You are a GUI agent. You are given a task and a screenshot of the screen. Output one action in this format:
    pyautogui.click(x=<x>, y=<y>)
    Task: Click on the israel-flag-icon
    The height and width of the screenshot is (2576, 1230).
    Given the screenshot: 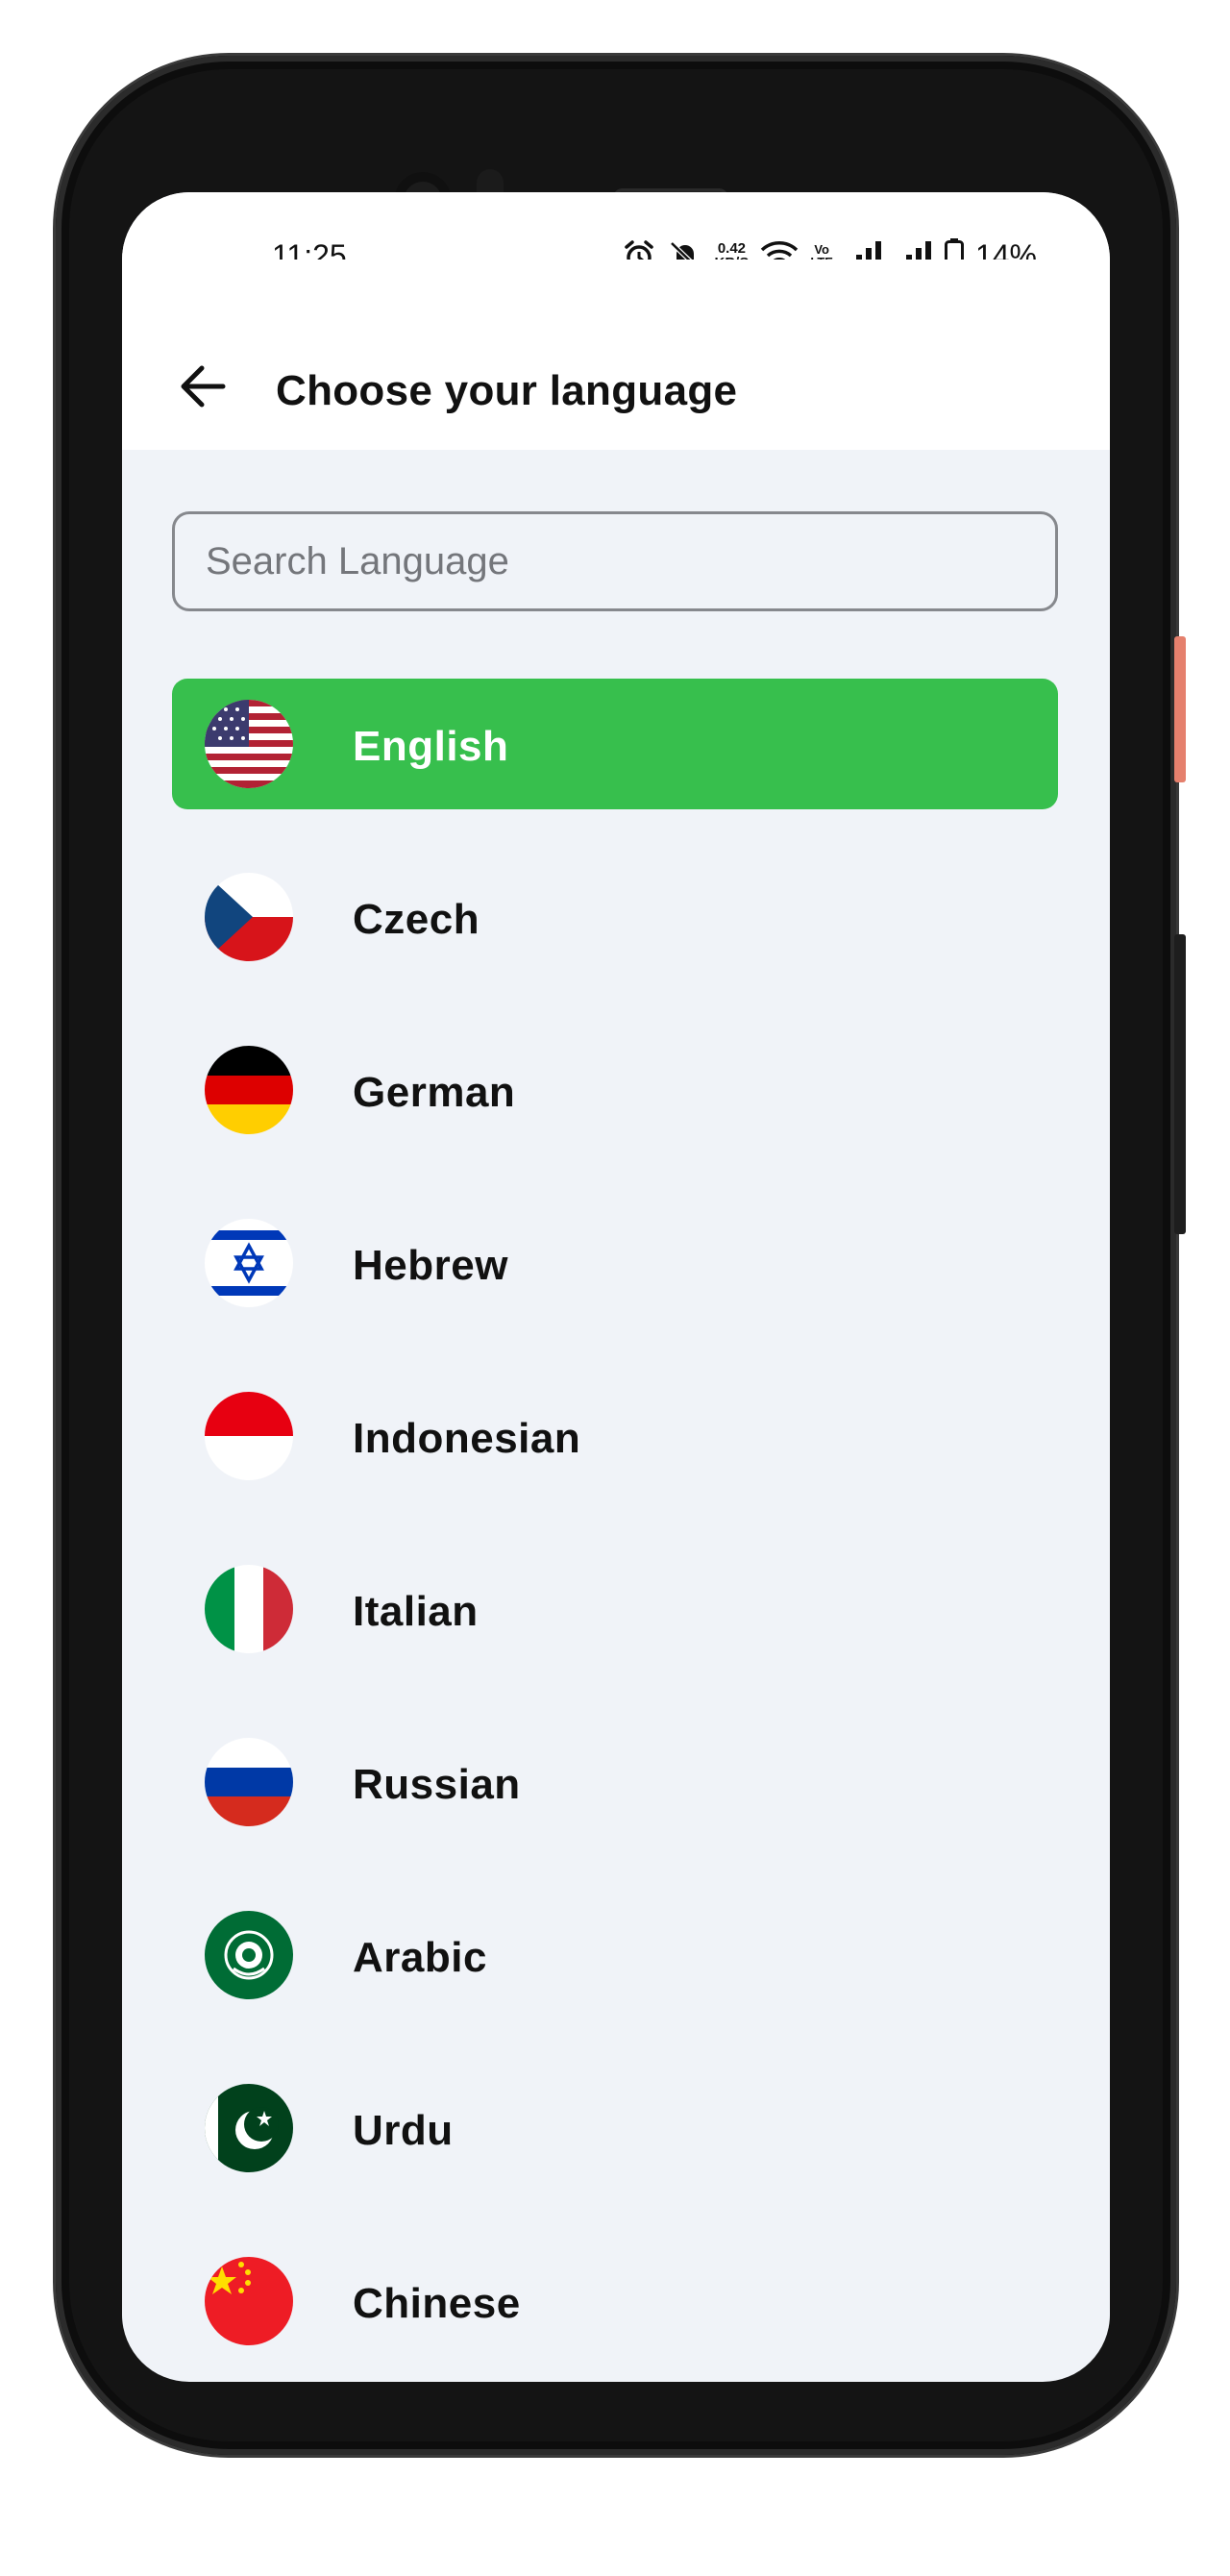 What is the action you would take?
    pyautogui.click(x=249, y=1263)
    